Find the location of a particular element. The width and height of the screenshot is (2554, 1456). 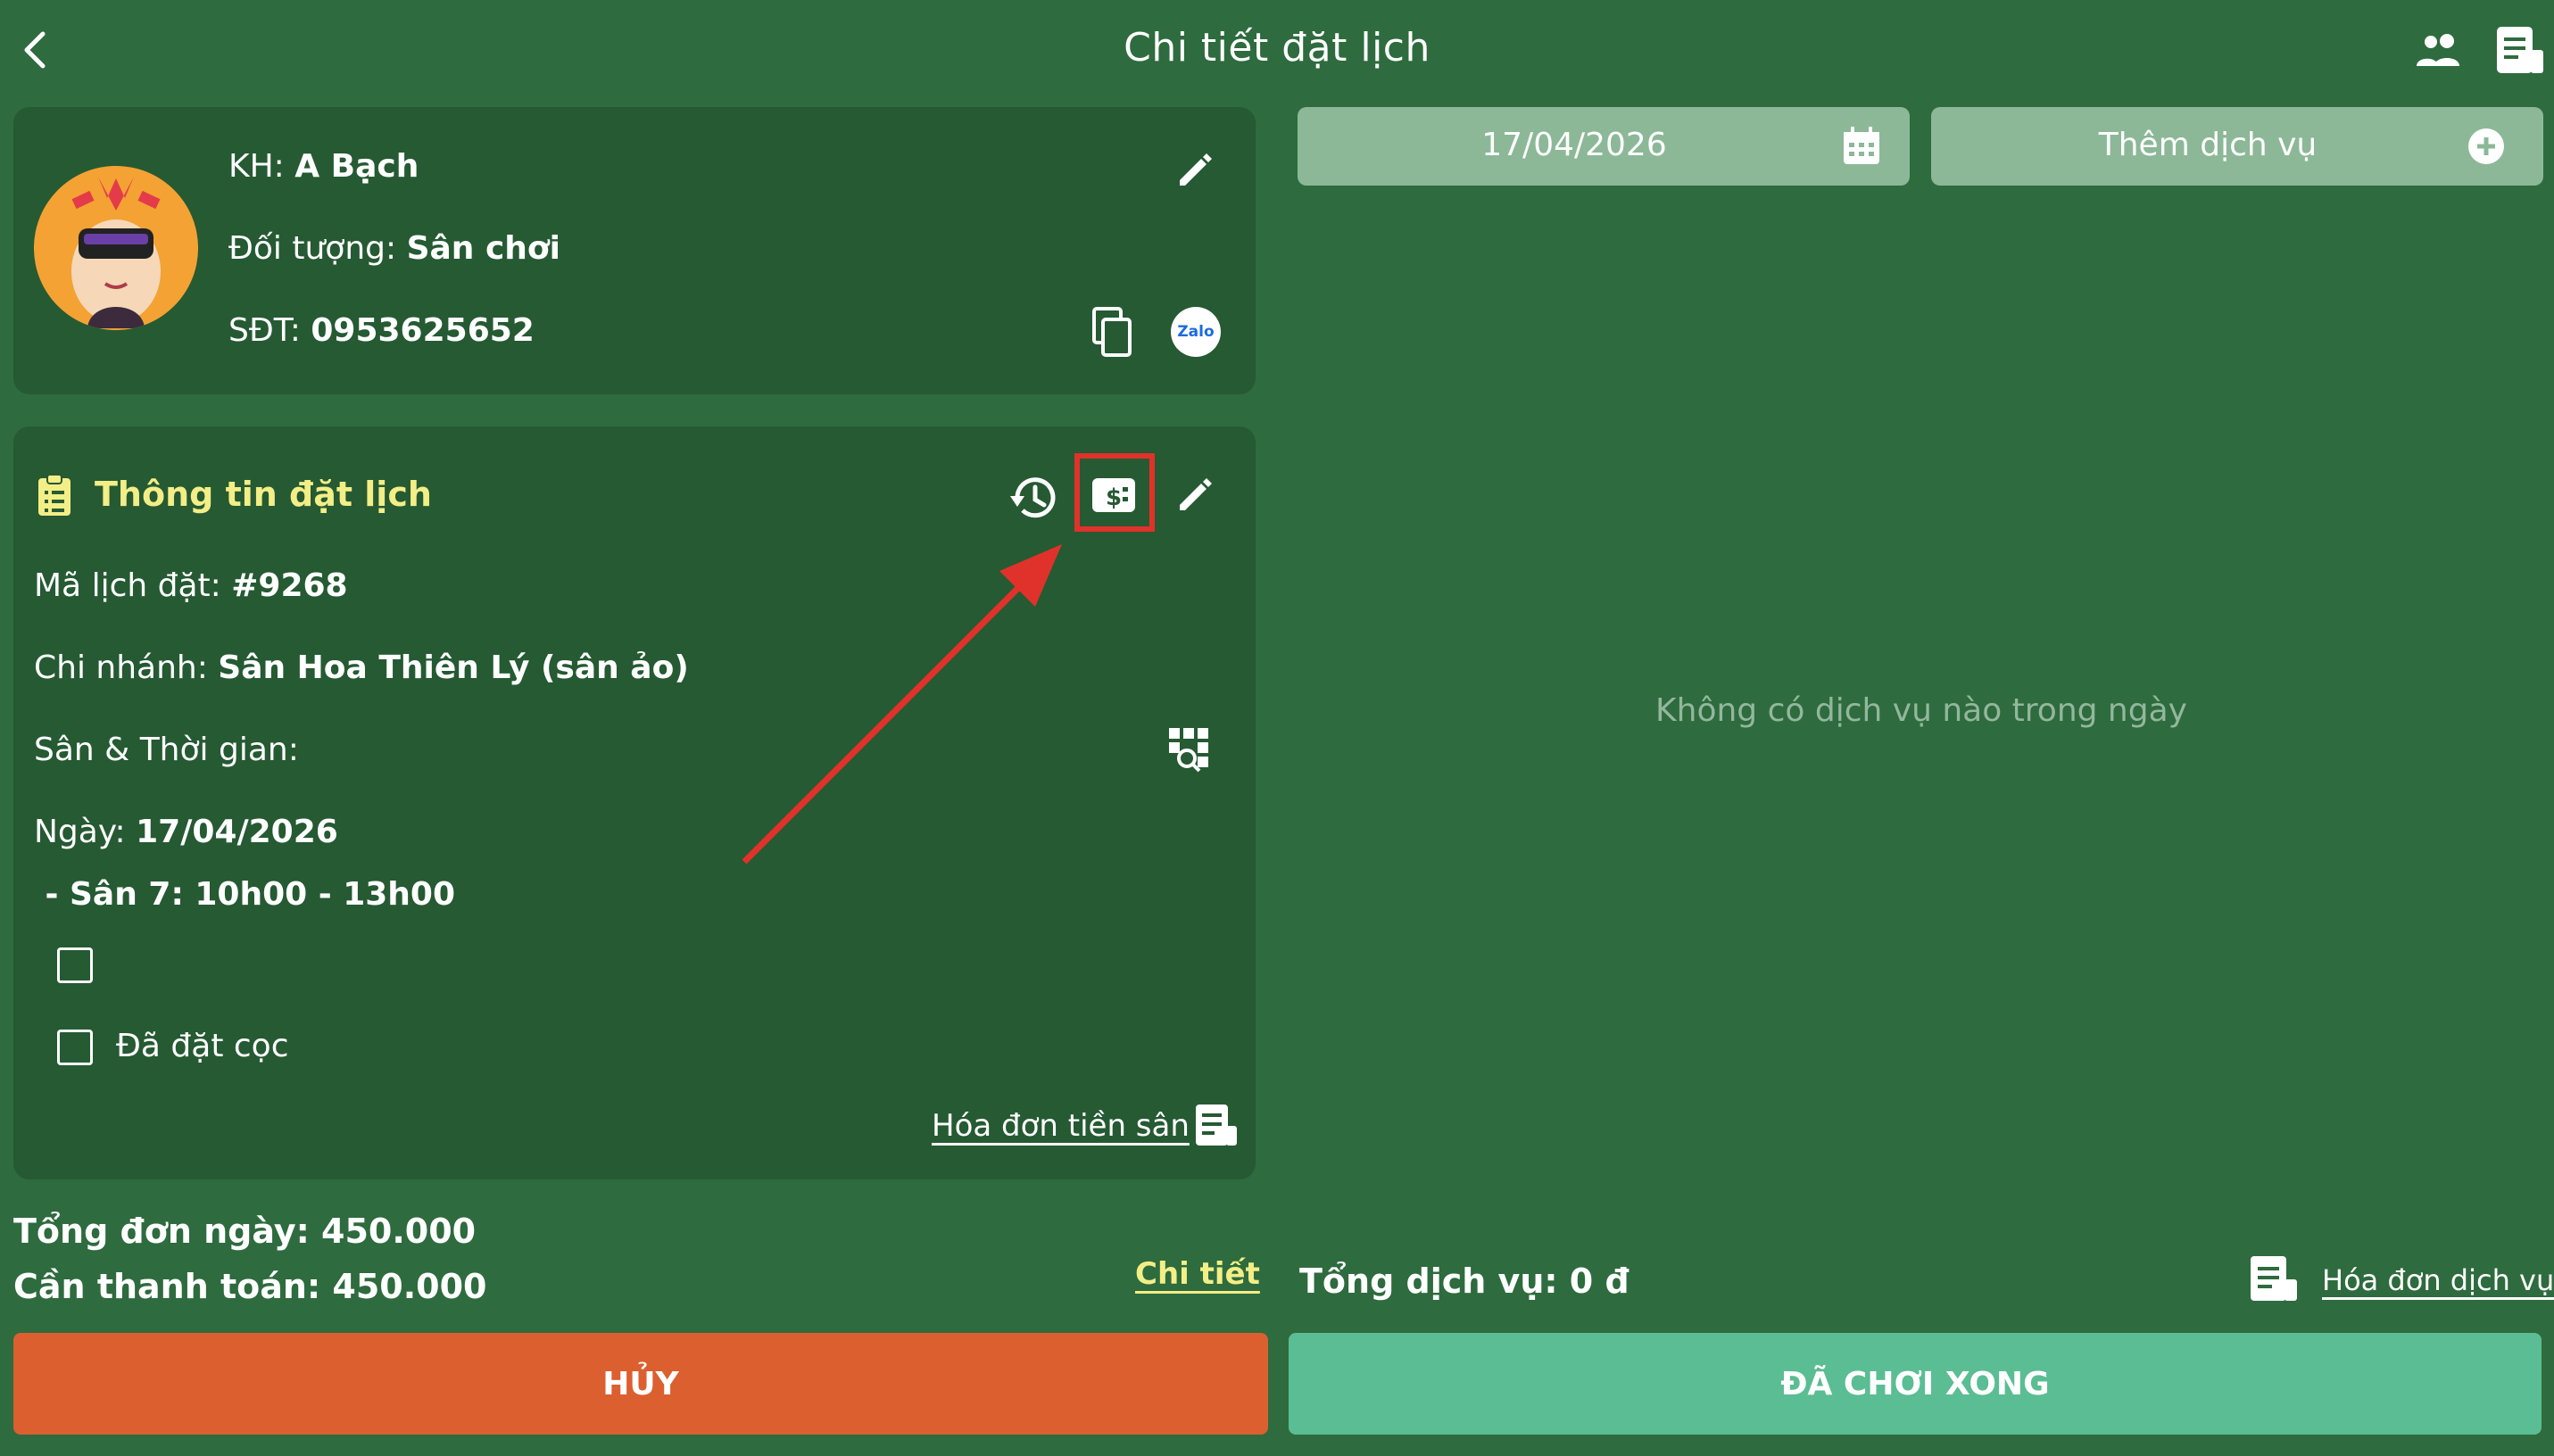

customer-card is located at coordinates (634, 251).